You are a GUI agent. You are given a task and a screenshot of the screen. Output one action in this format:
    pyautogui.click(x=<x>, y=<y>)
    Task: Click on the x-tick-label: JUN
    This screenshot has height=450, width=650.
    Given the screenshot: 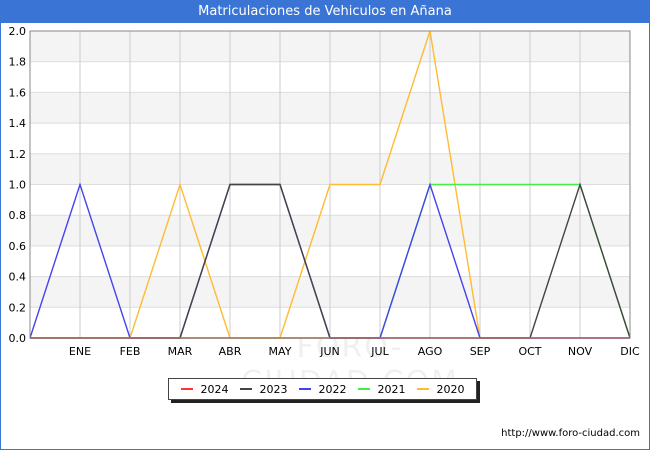 What is the action you would take?
    pyautogui.click(x=329, y=351)
    